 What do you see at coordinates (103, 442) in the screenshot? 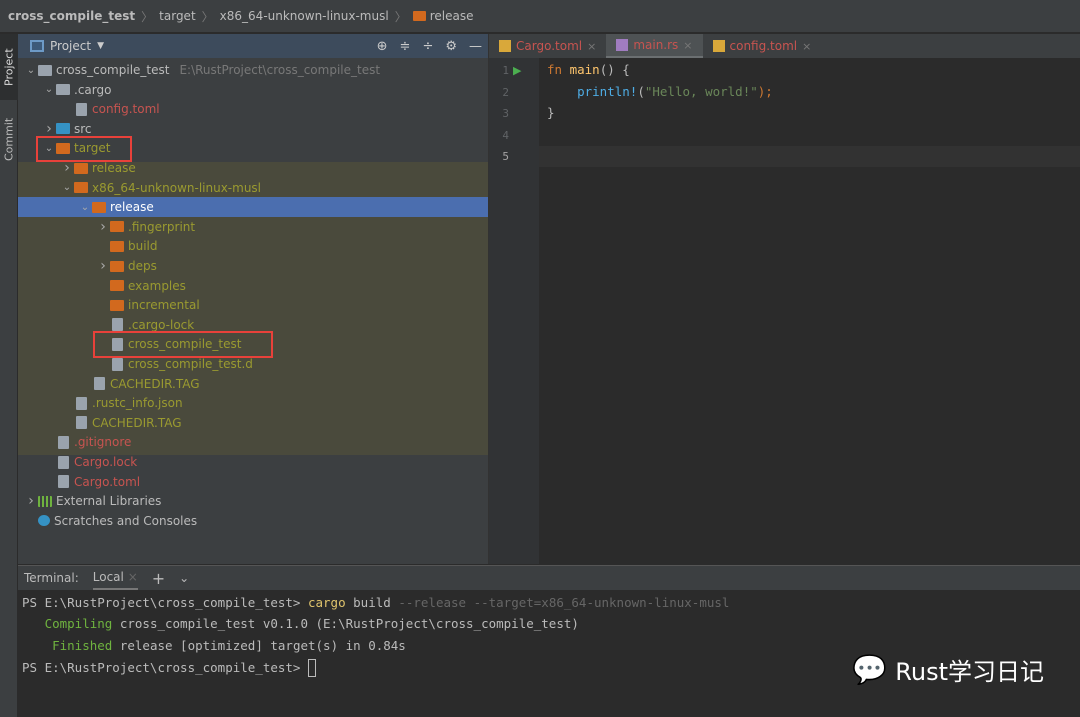
I see `tree-item-label: .gitignore` at bounding box center [103, 442].